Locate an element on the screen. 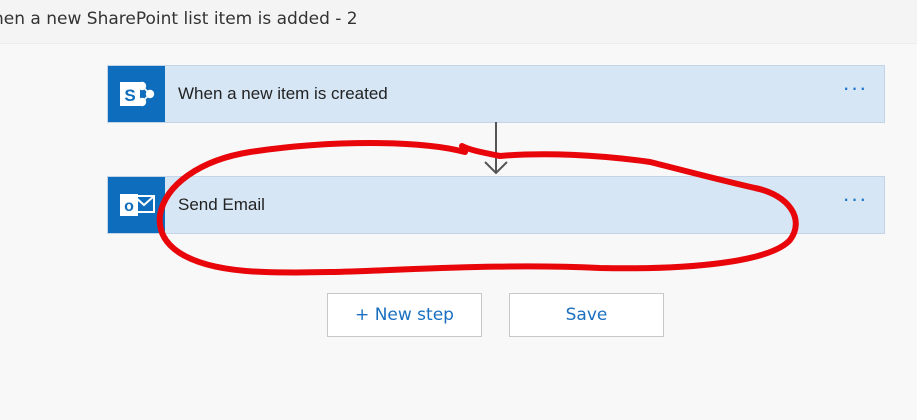  svg-text: S is located at coordinates (129, 95).